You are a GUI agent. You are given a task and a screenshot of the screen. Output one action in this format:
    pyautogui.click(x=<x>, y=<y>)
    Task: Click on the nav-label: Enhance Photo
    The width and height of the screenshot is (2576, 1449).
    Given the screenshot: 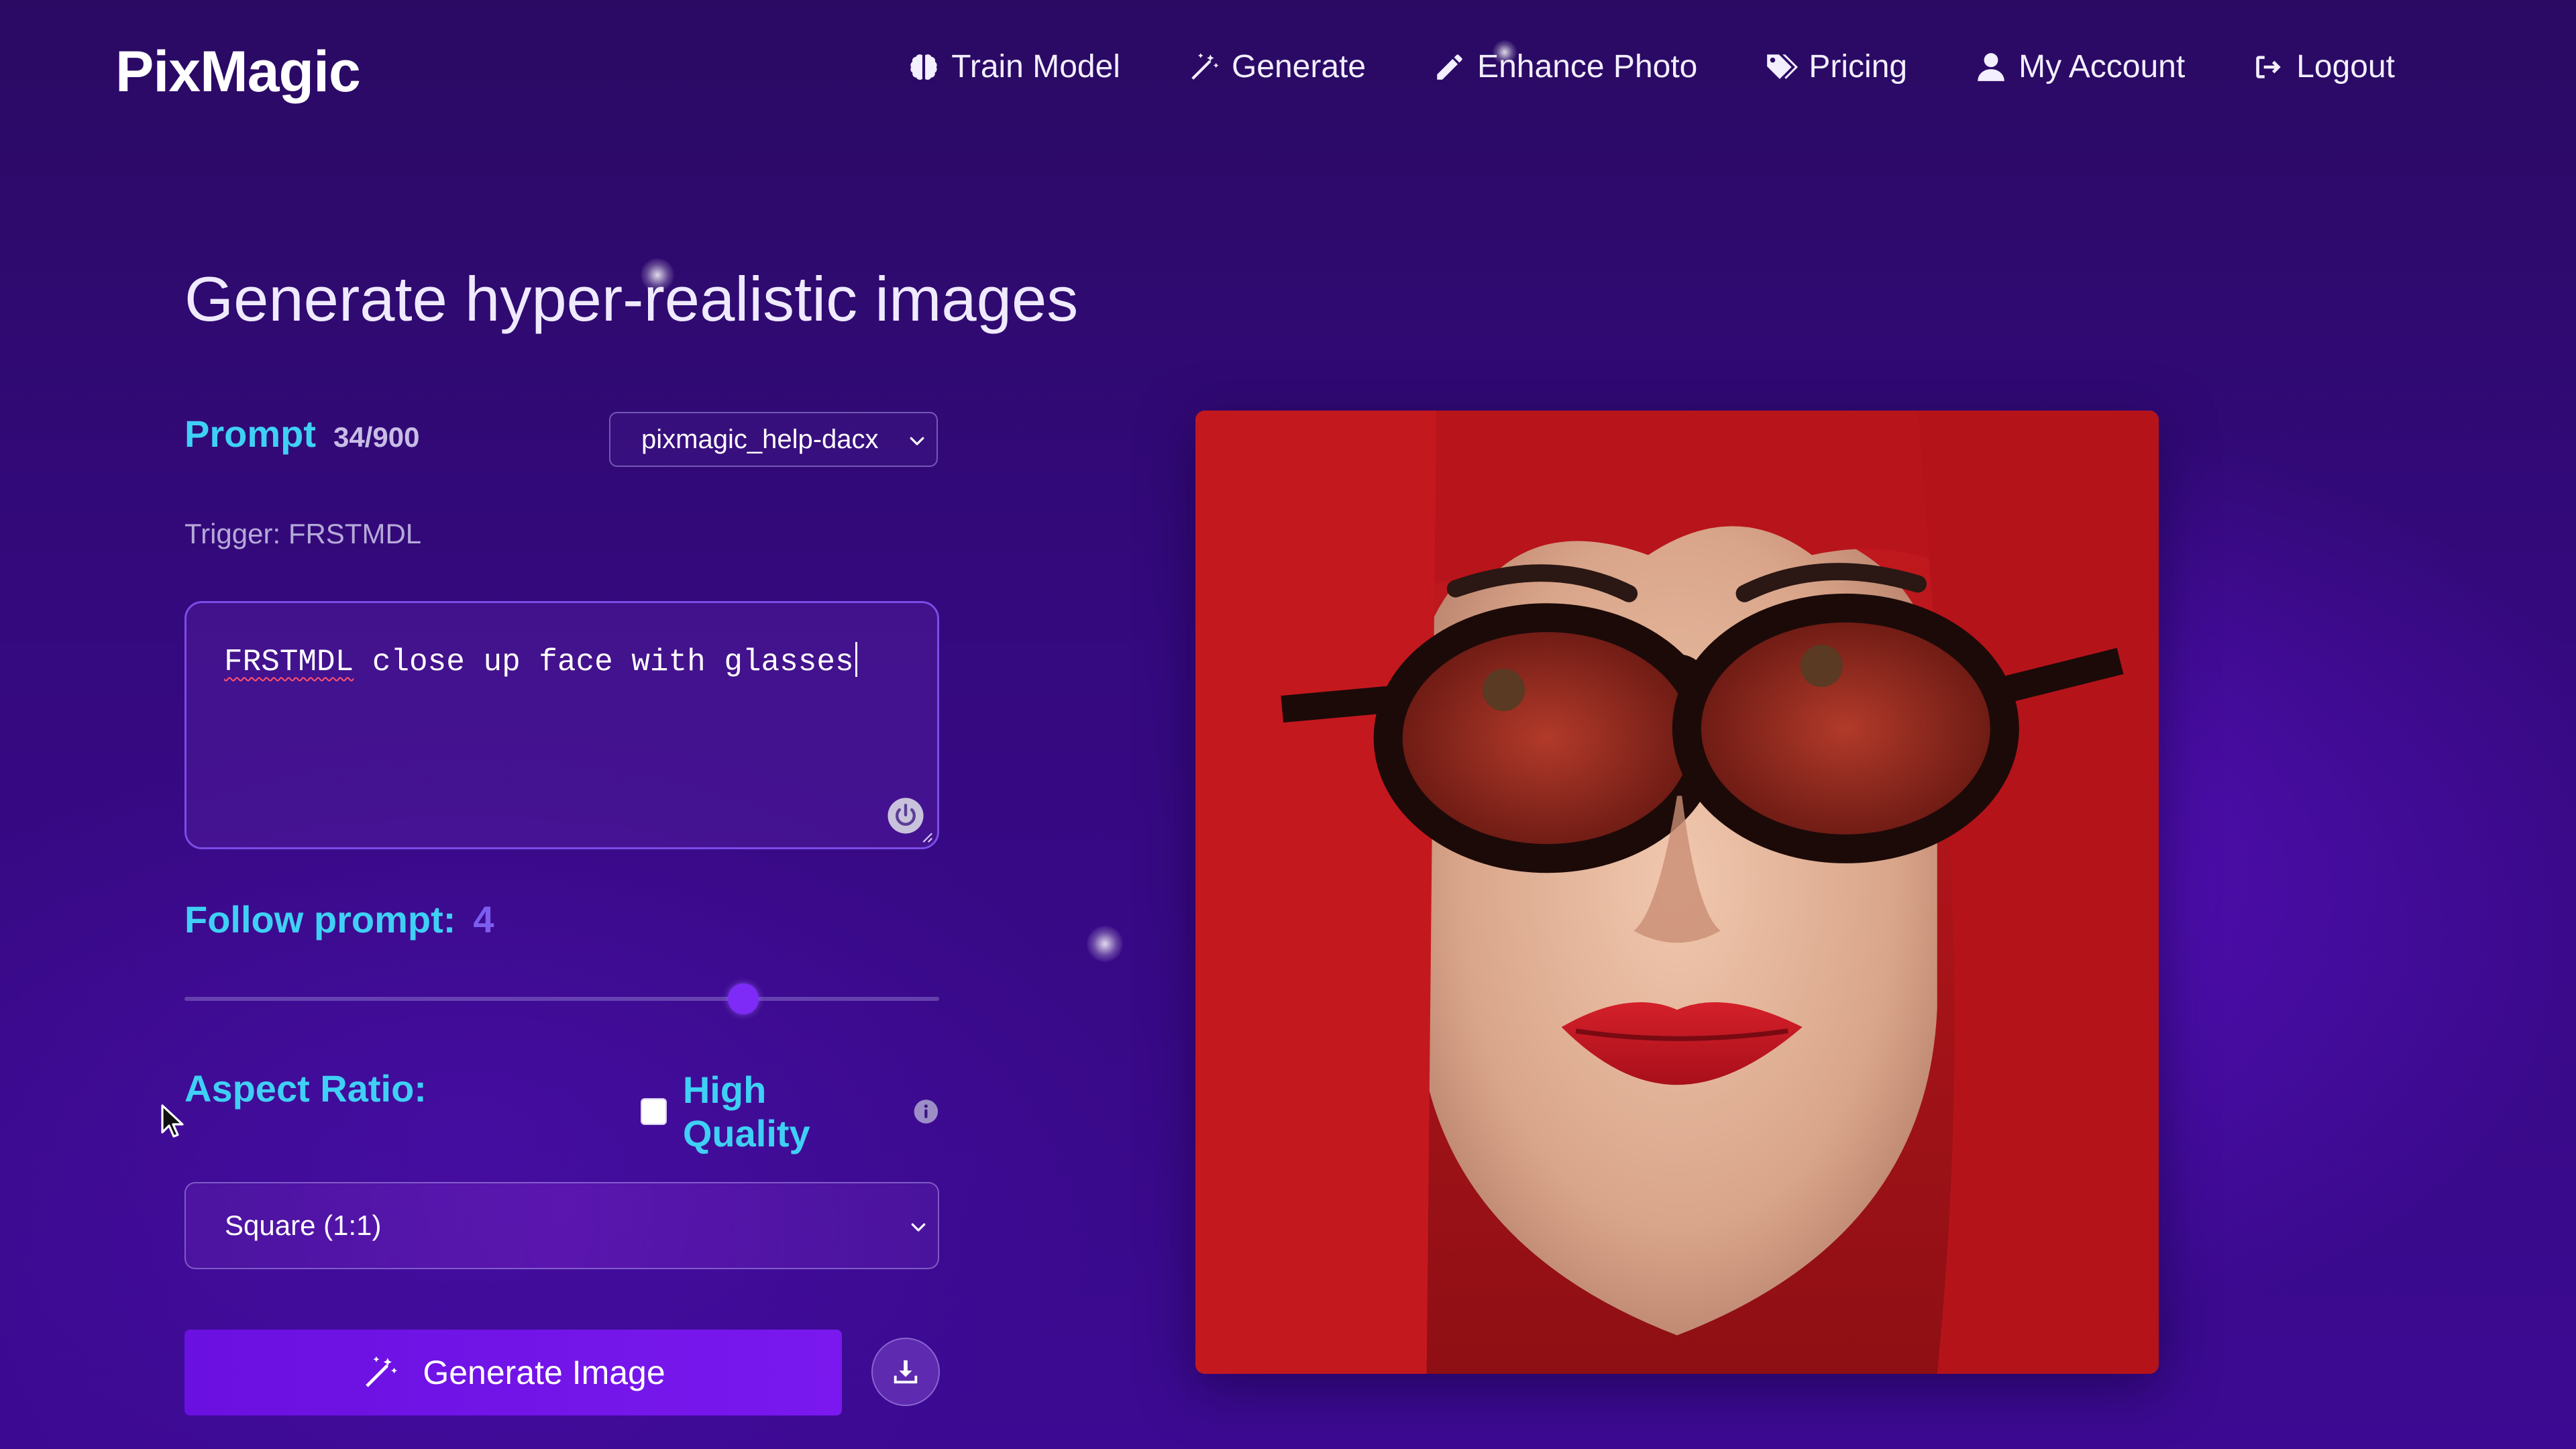 What is the action you would take?
    pyautogui.click(x=1587, y=67)
    